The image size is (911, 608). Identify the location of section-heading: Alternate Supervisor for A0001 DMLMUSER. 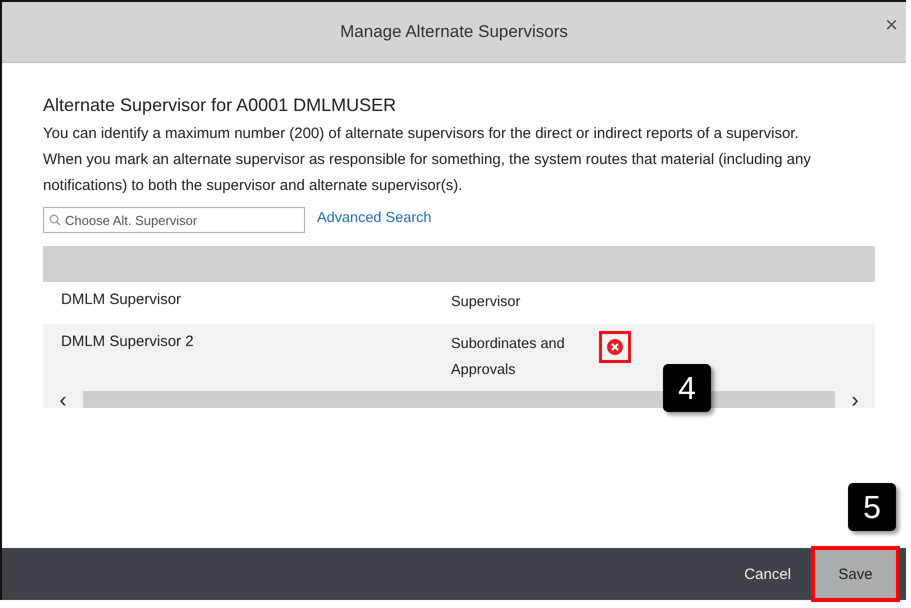
(220, 105).